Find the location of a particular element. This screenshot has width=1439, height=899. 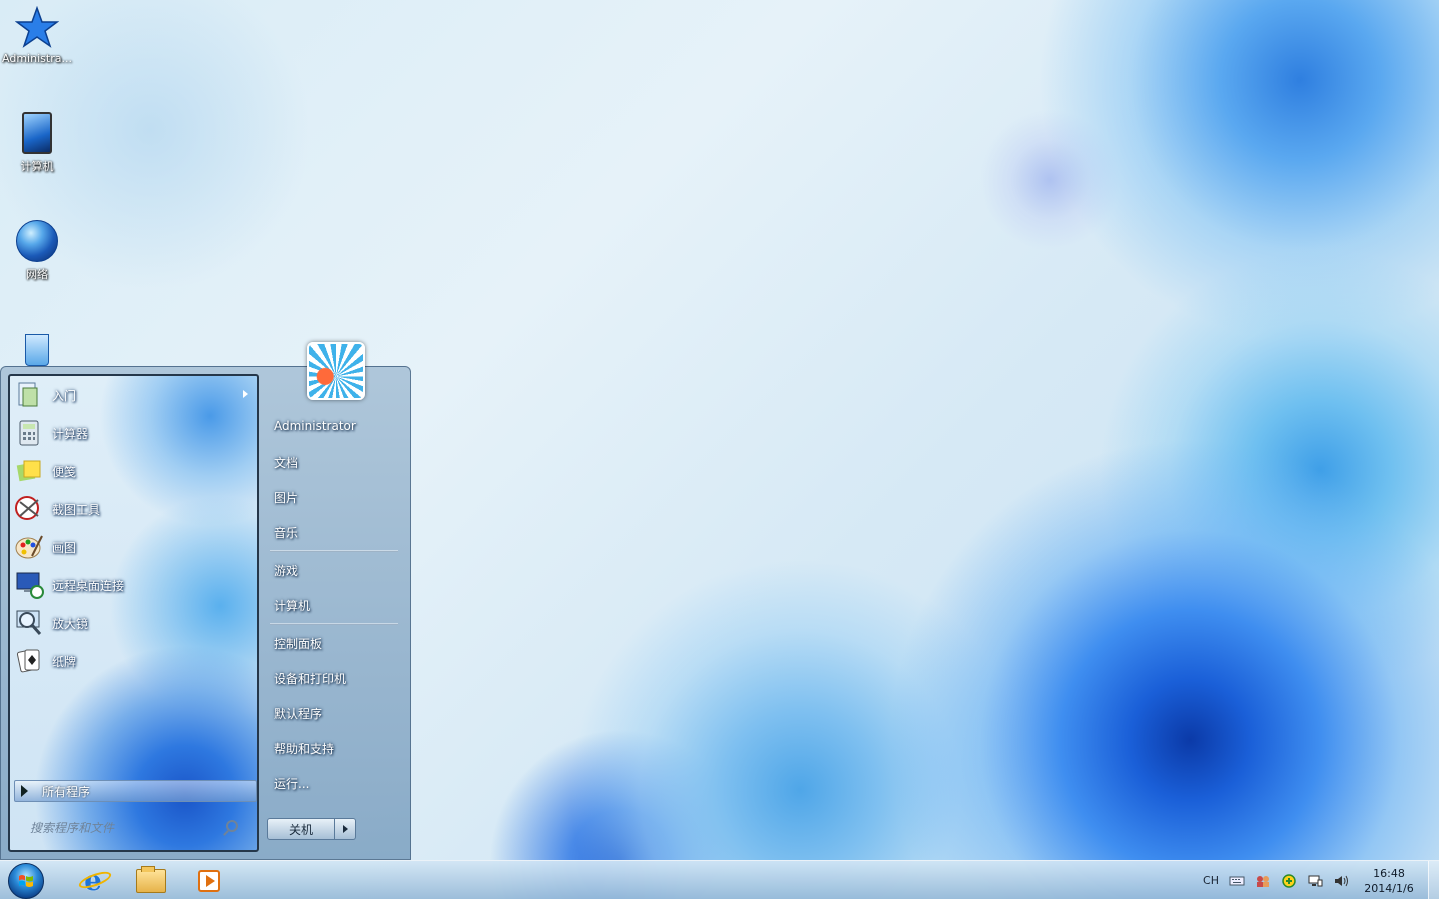

program-item-label: 画图 is located at coordinates (64, 547).